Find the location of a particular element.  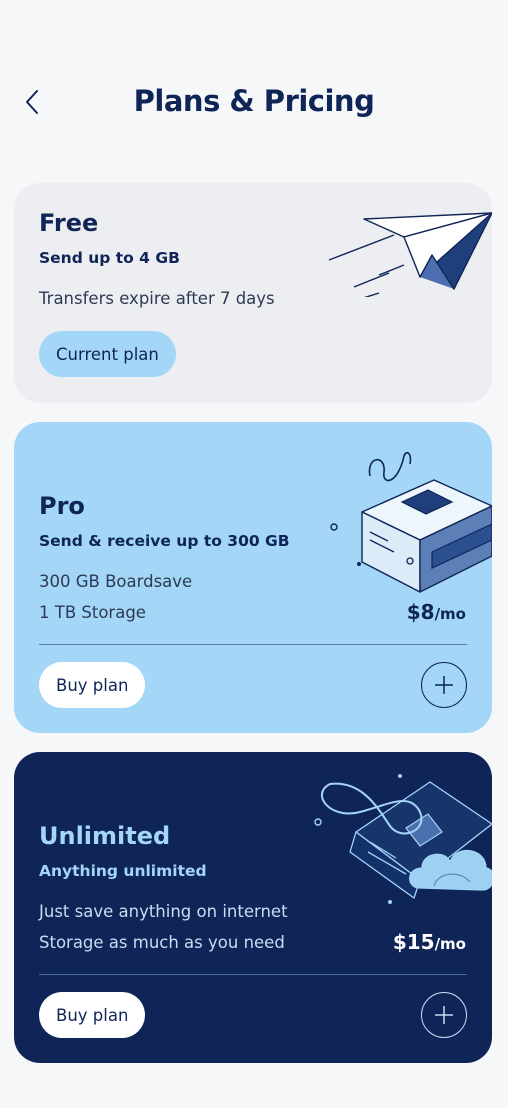

current-plan-button-label: Current plan is located at coordinates (107, 354).